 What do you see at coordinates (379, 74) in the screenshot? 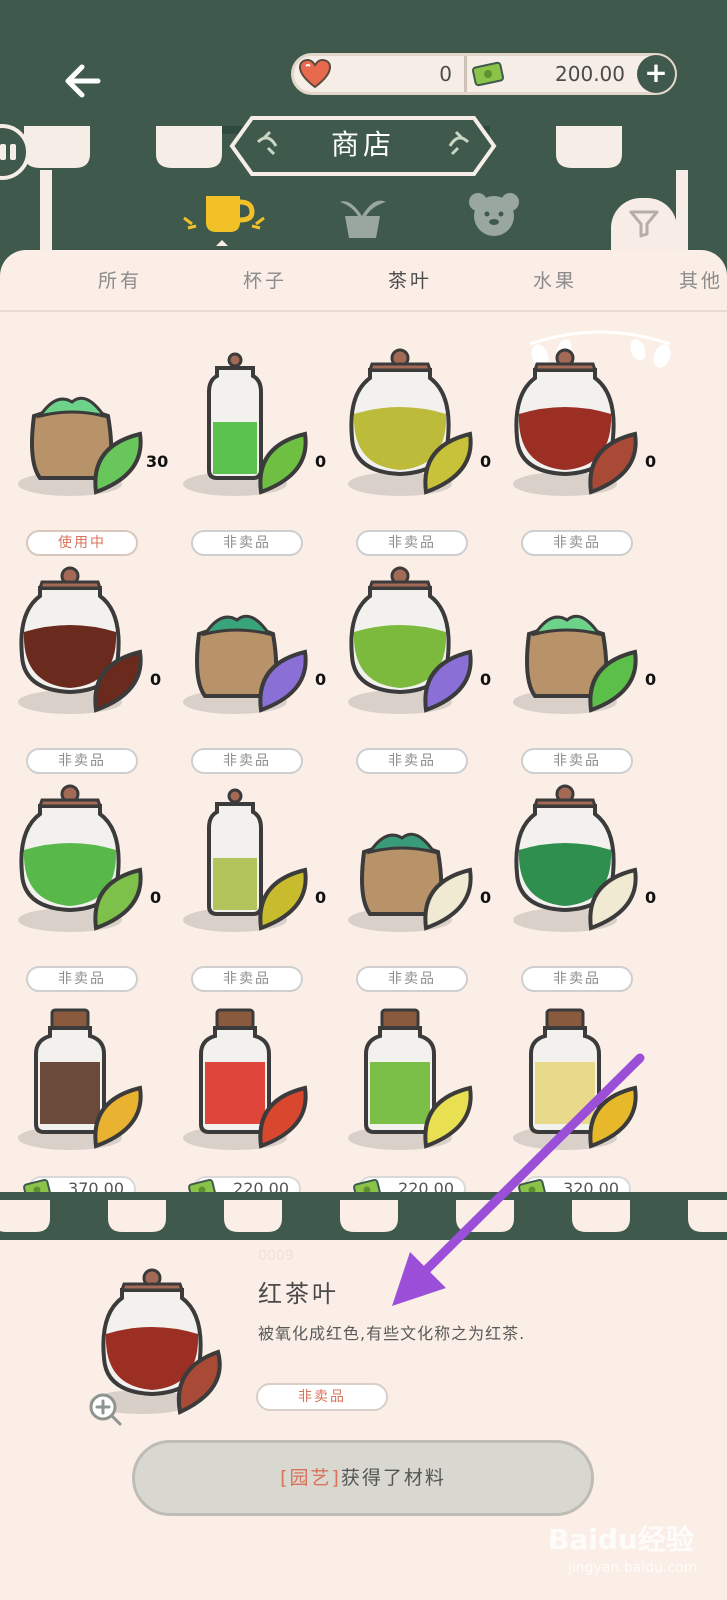
I see `hearts-counter: 0` at bounding box center [379, 74].